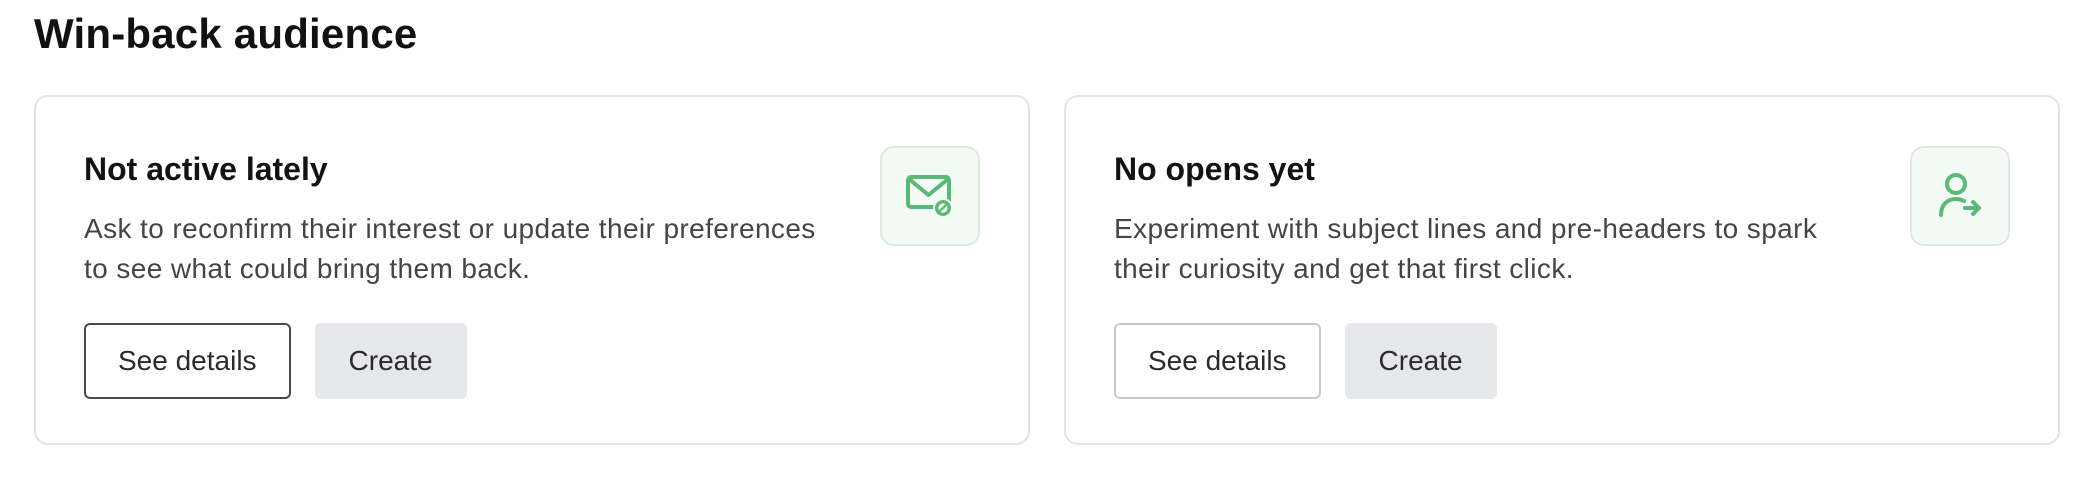  Describe the element at coordinates (1214, 169) in the screenshot. I see `card-title: No opens yet` at that location.